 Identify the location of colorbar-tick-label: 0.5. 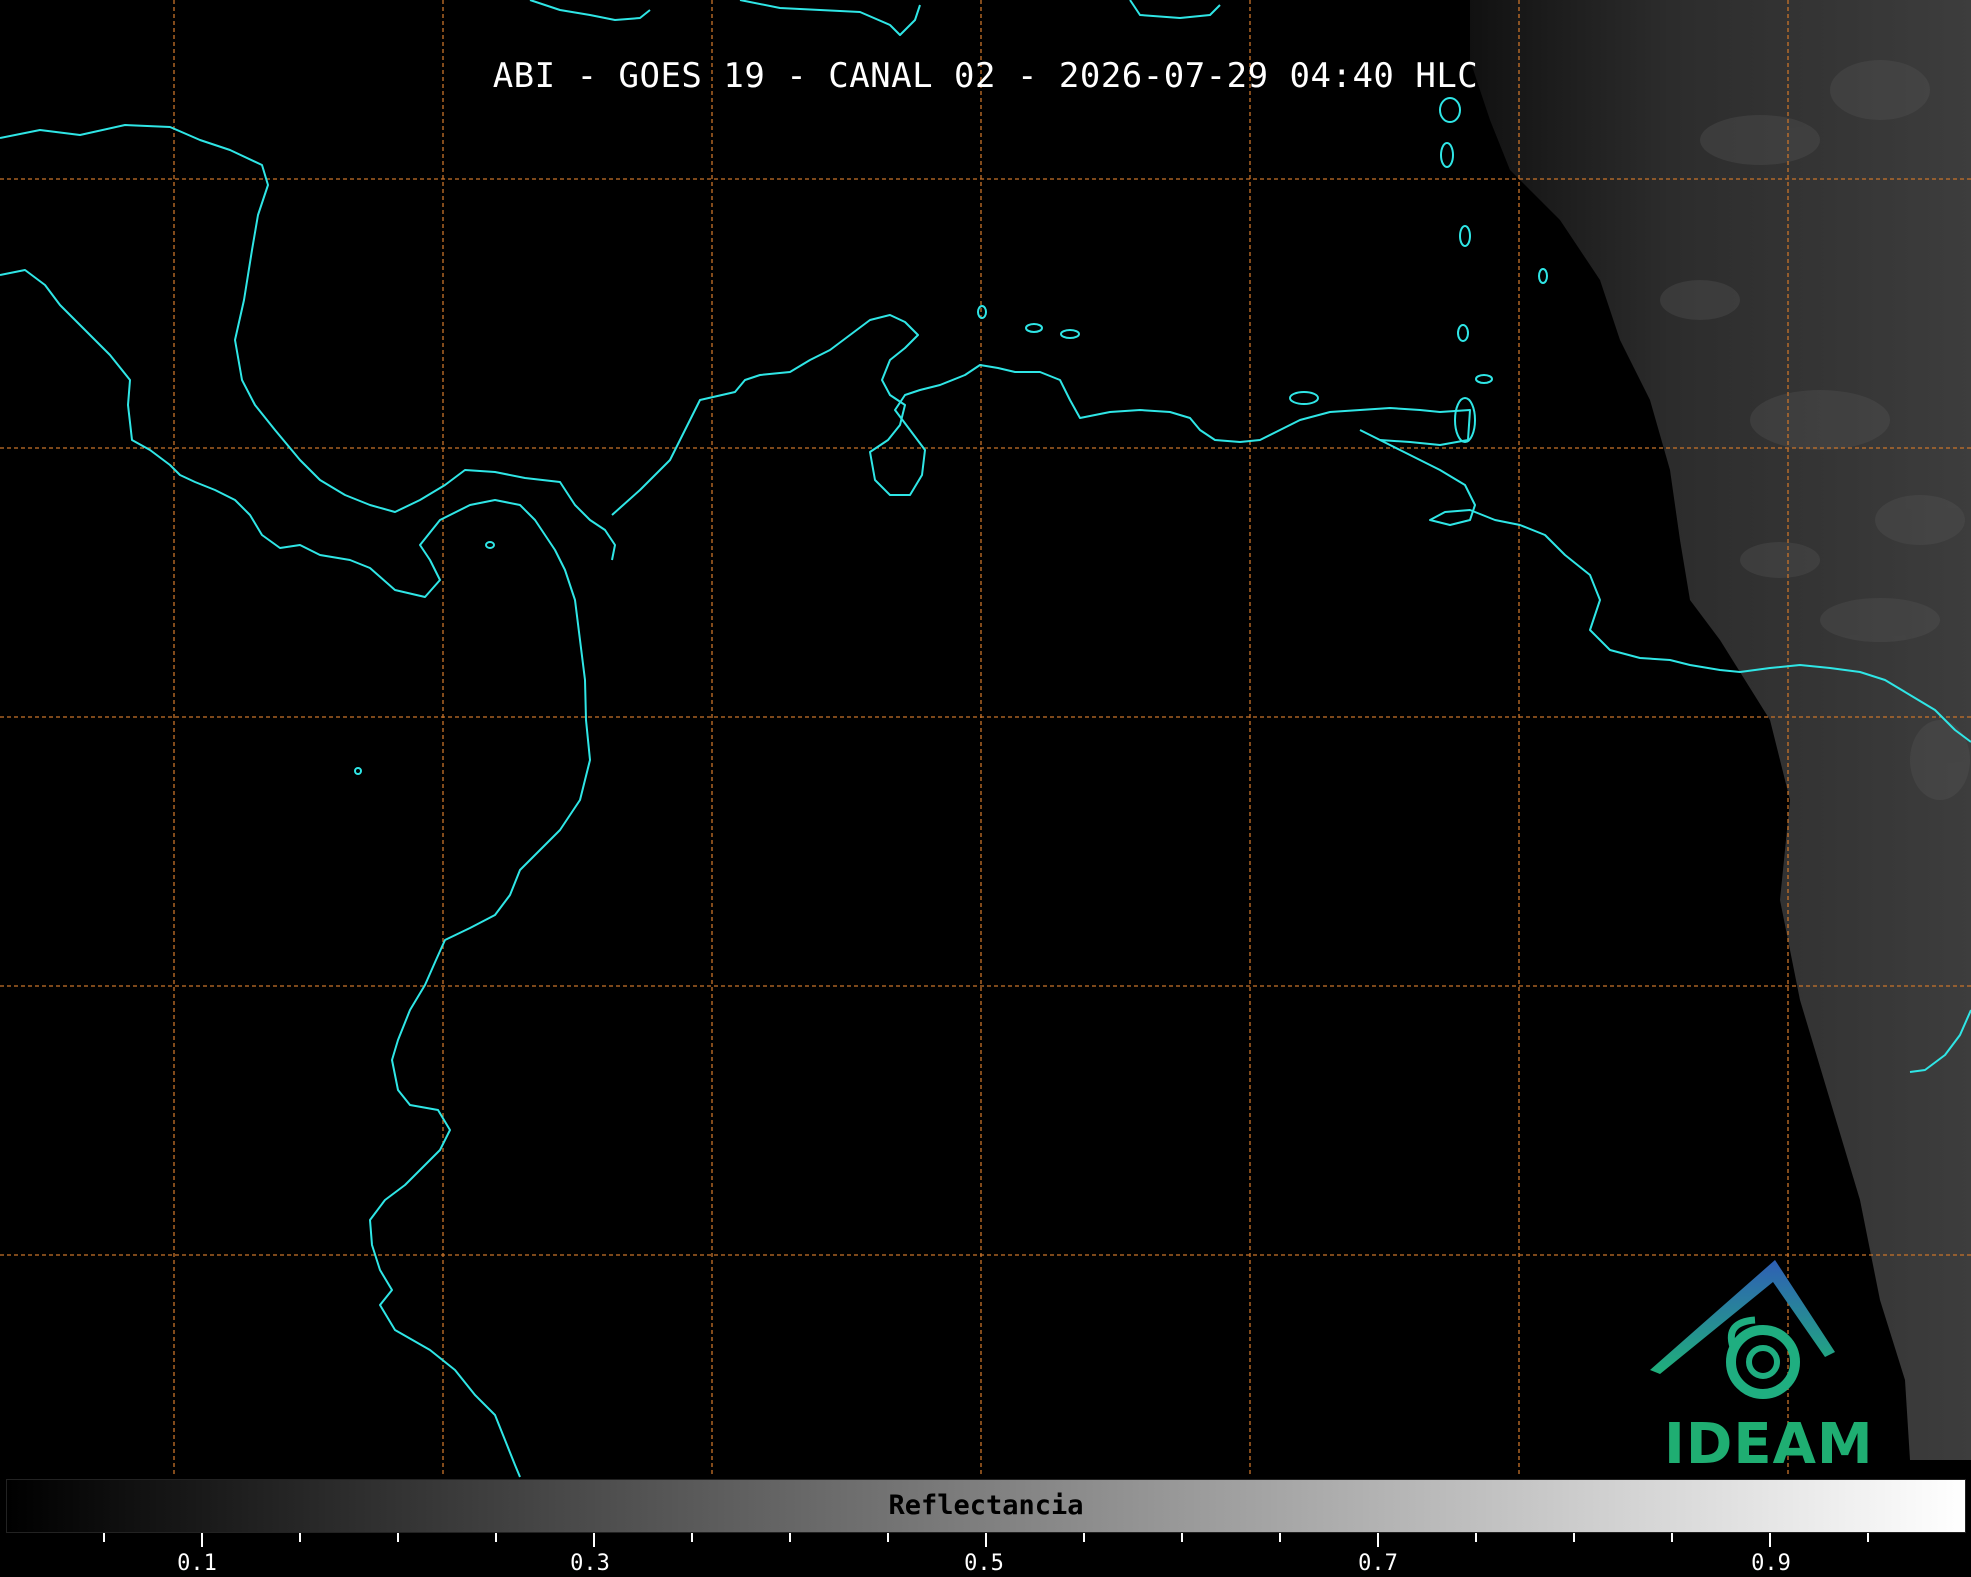
(984, 1563).